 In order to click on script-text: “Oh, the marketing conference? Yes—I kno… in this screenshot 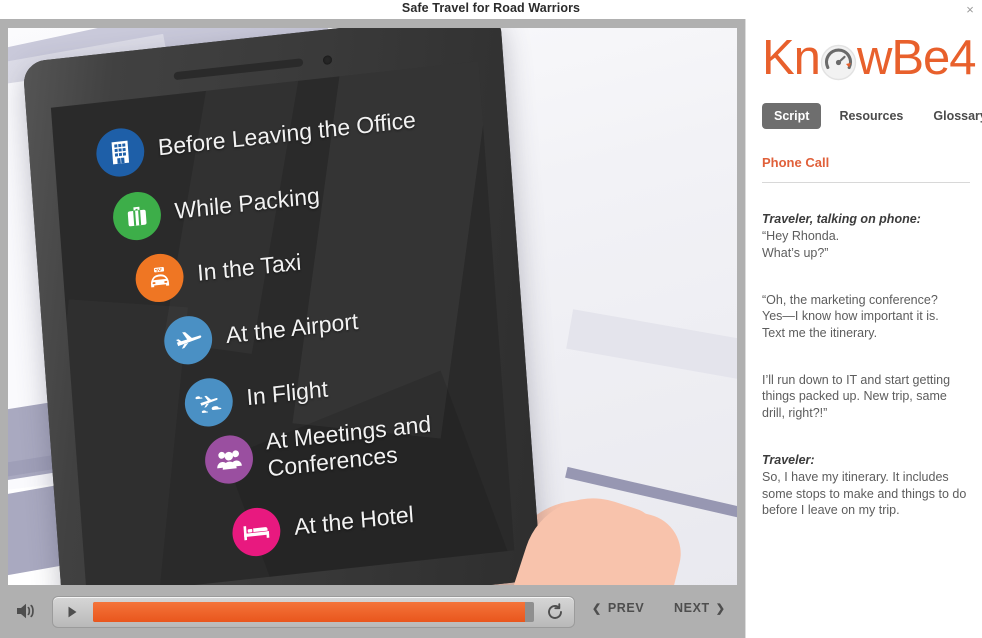, I will do `click(850, 316)`.